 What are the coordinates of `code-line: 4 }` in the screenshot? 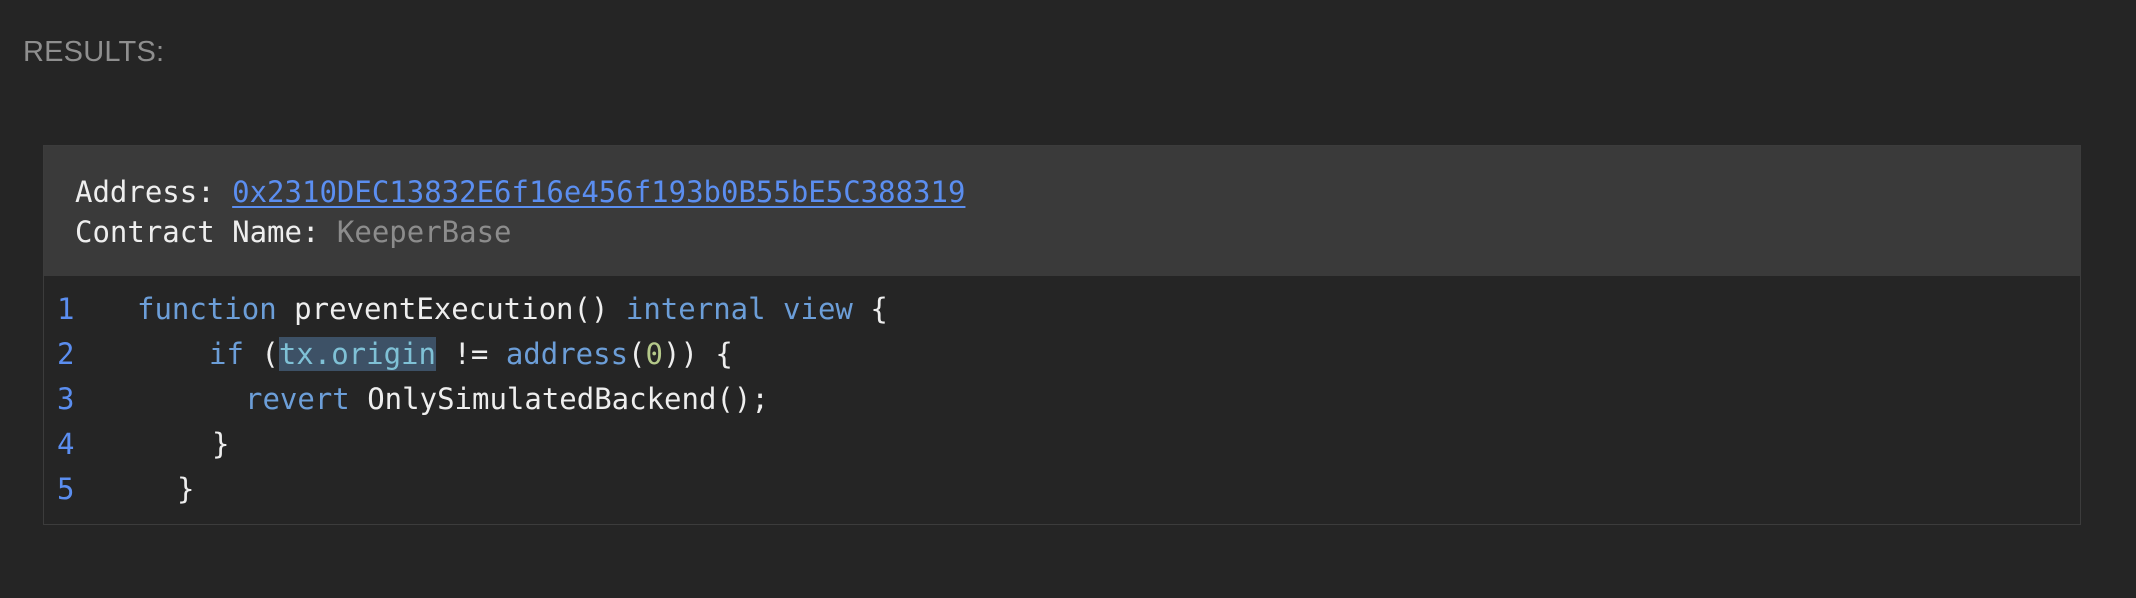 It's located at (1062, 444).